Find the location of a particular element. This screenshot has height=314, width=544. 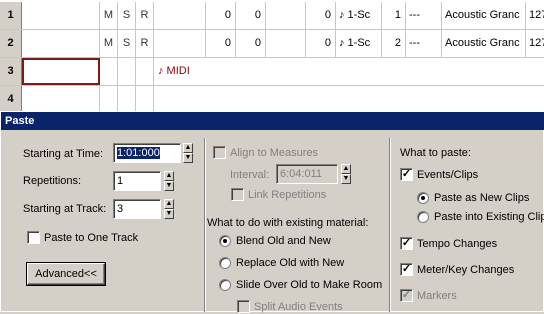

paste-existing-clips-label: Paste into Existing Clips is located at coordinates (489, 217).